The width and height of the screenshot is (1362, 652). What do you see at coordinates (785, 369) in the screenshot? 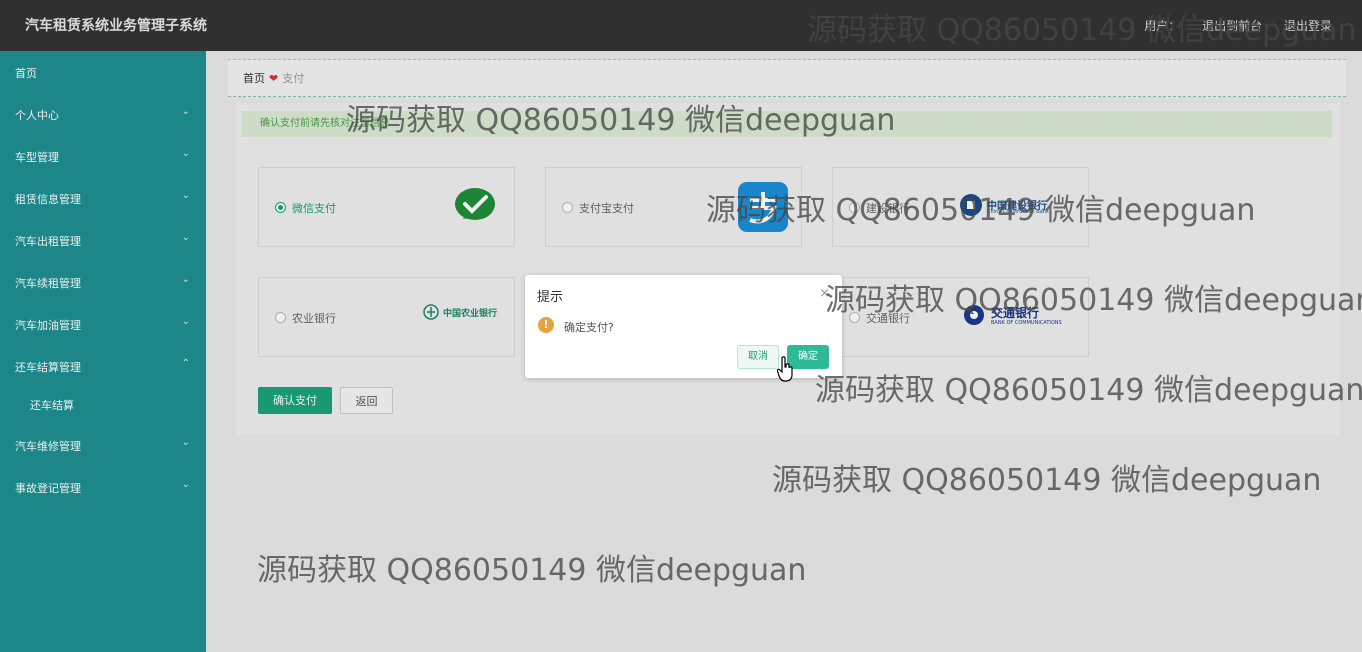
I see `hand-pointer-icon` at bounding box center [785, 369].